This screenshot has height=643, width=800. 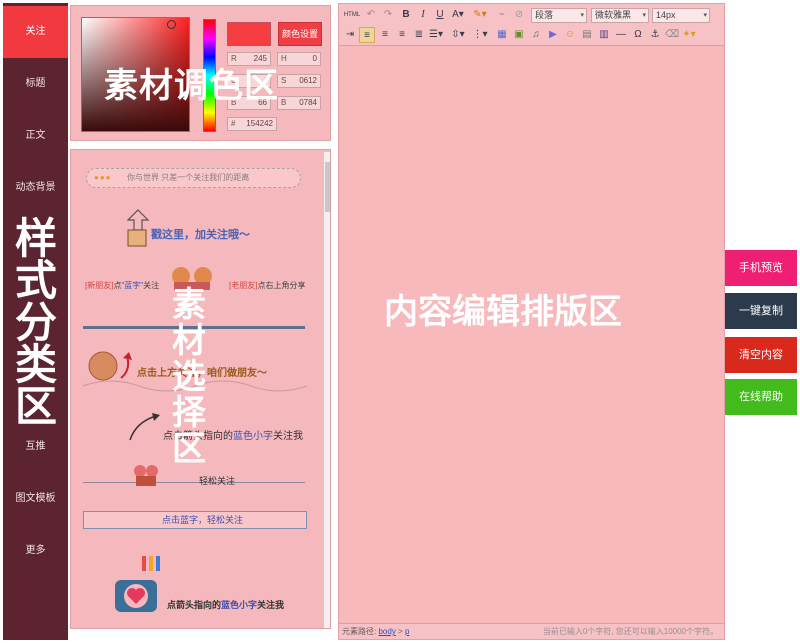 I want to click on size-caret-icon: ▾, so click(x=705, y=15).